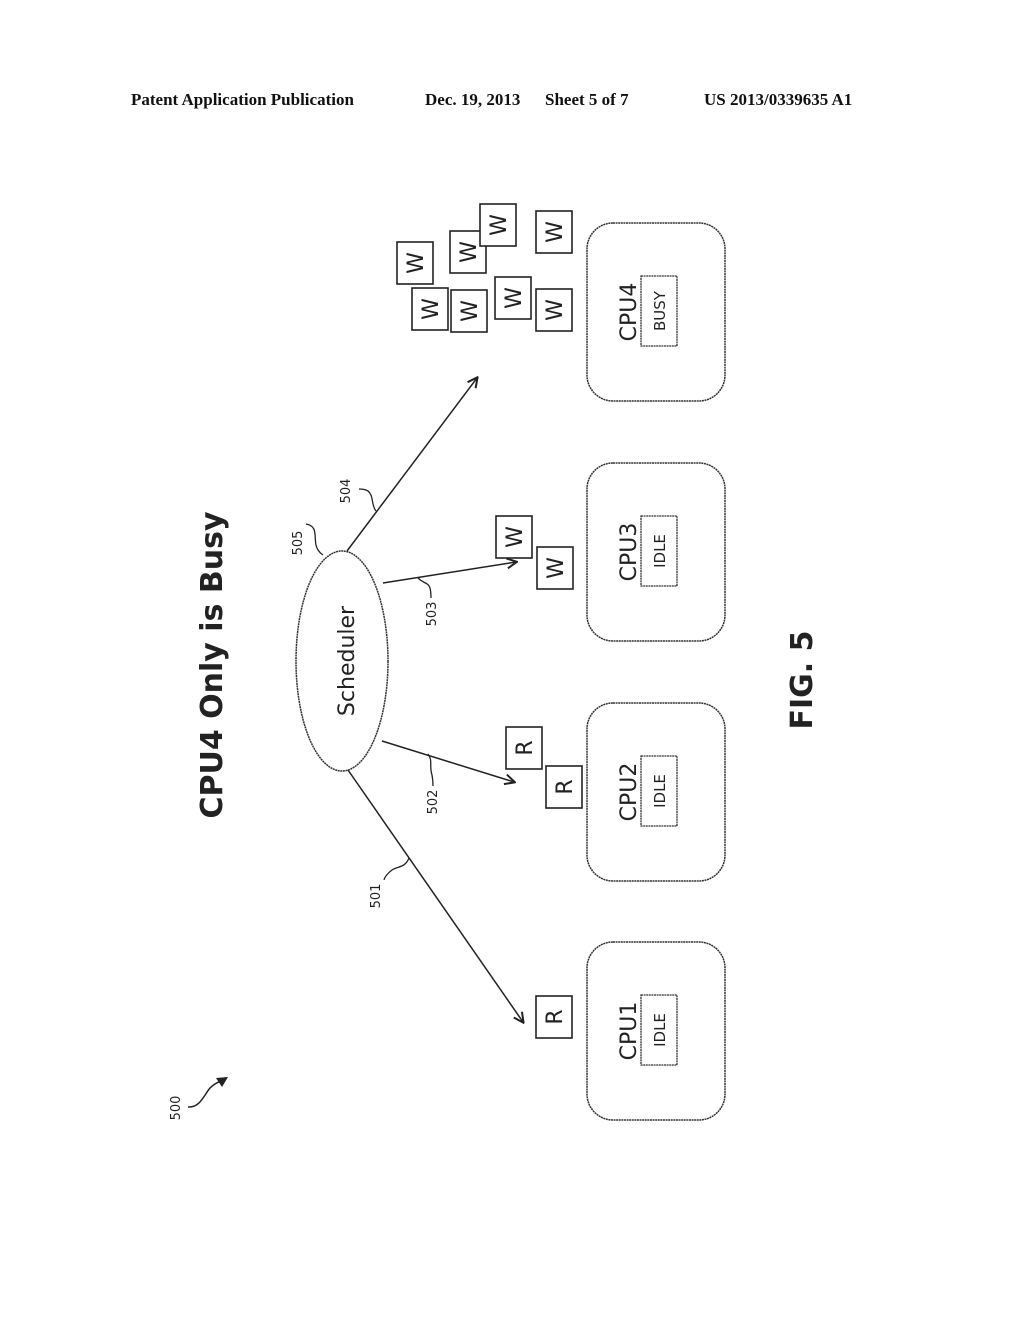 The width and height of the screenshot is (1024, 1320). What do you see at coordinates (205, 1094) in the screenshot?
I see `ref-500-arrow-icon` at bounding box center [205, 1094].